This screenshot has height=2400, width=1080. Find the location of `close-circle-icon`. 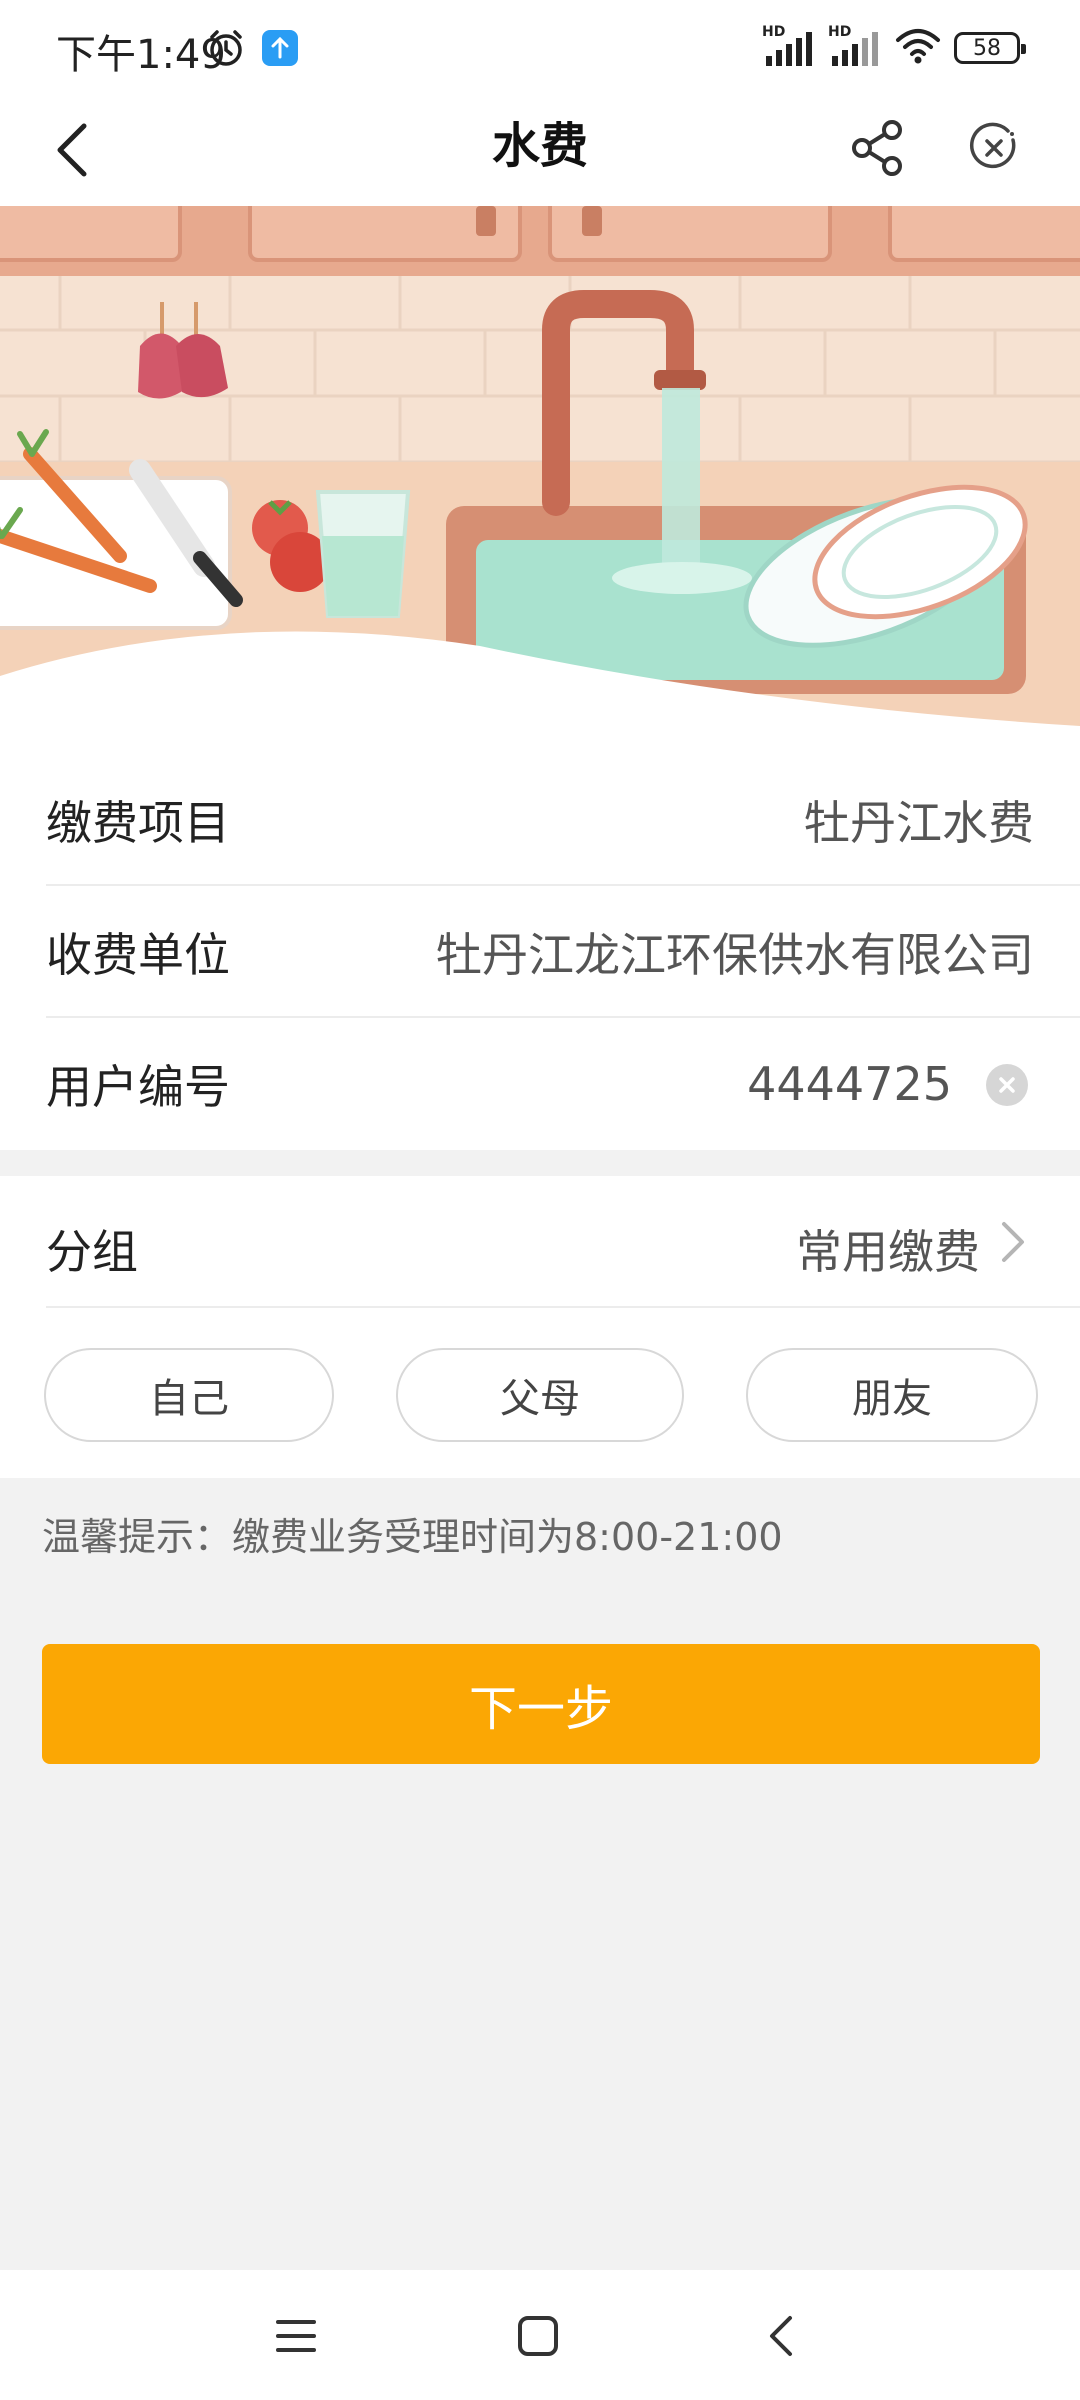

close-circle-icon is located at coordinates (992, 145).